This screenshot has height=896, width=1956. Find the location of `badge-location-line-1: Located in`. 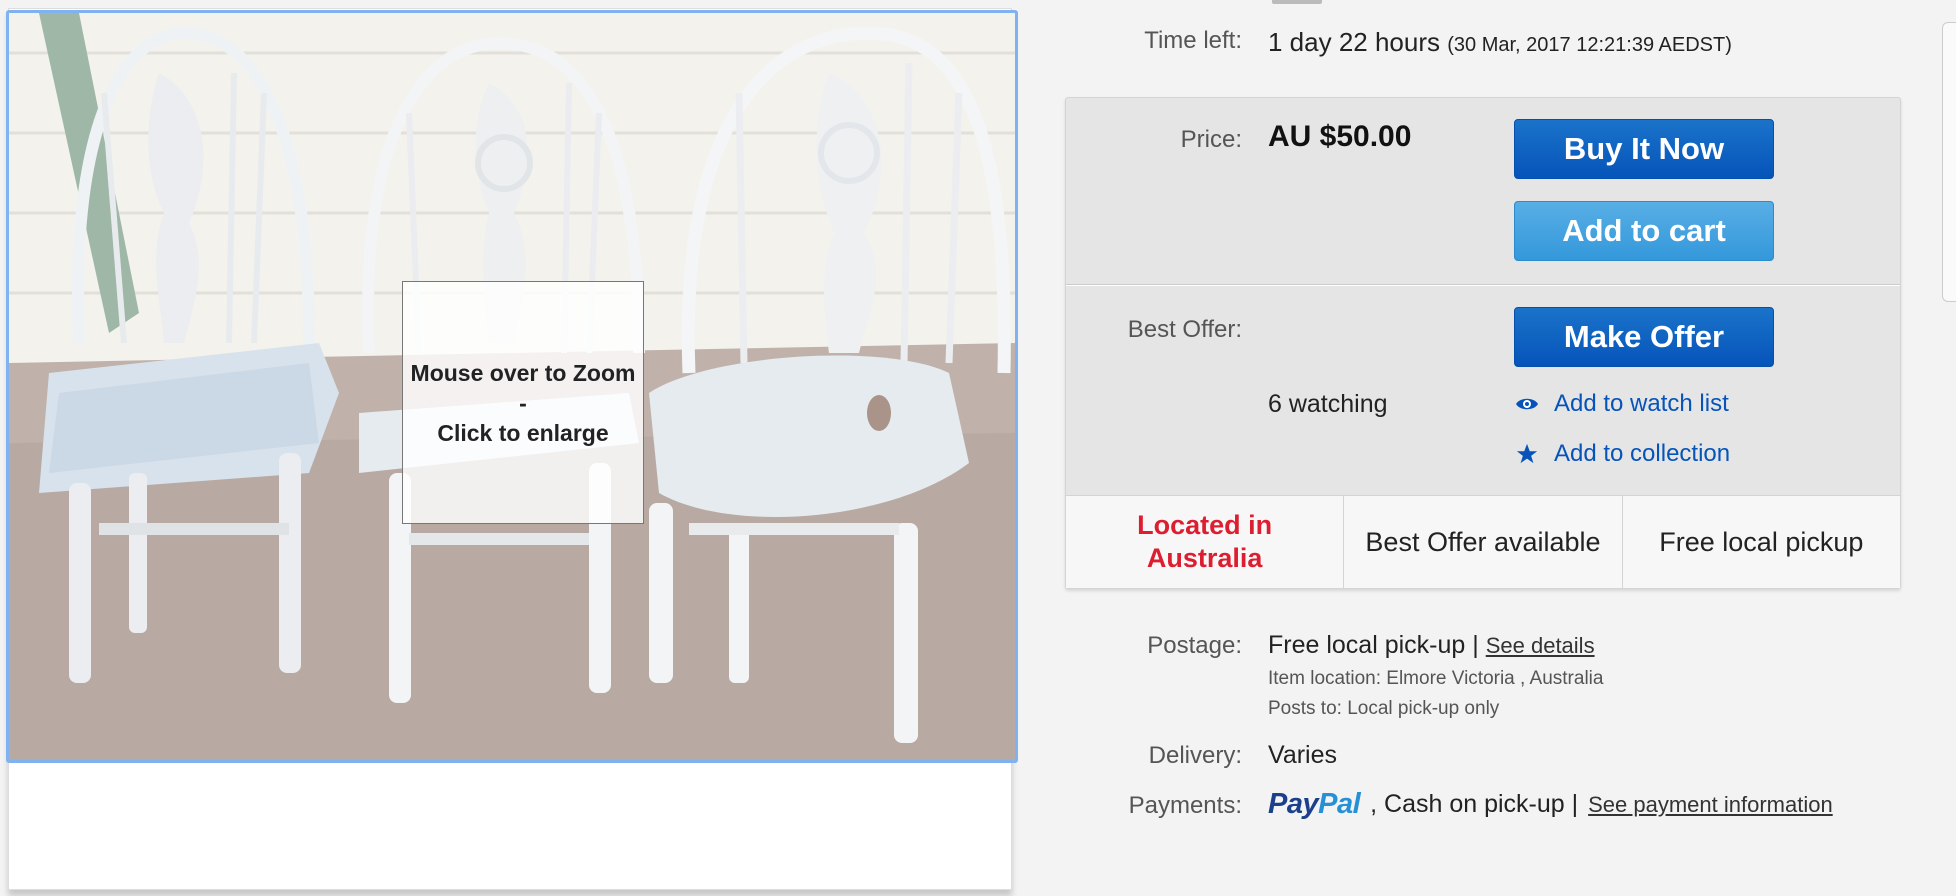

badge-location-line-1: Located in is located at coordinates (1205, 525).